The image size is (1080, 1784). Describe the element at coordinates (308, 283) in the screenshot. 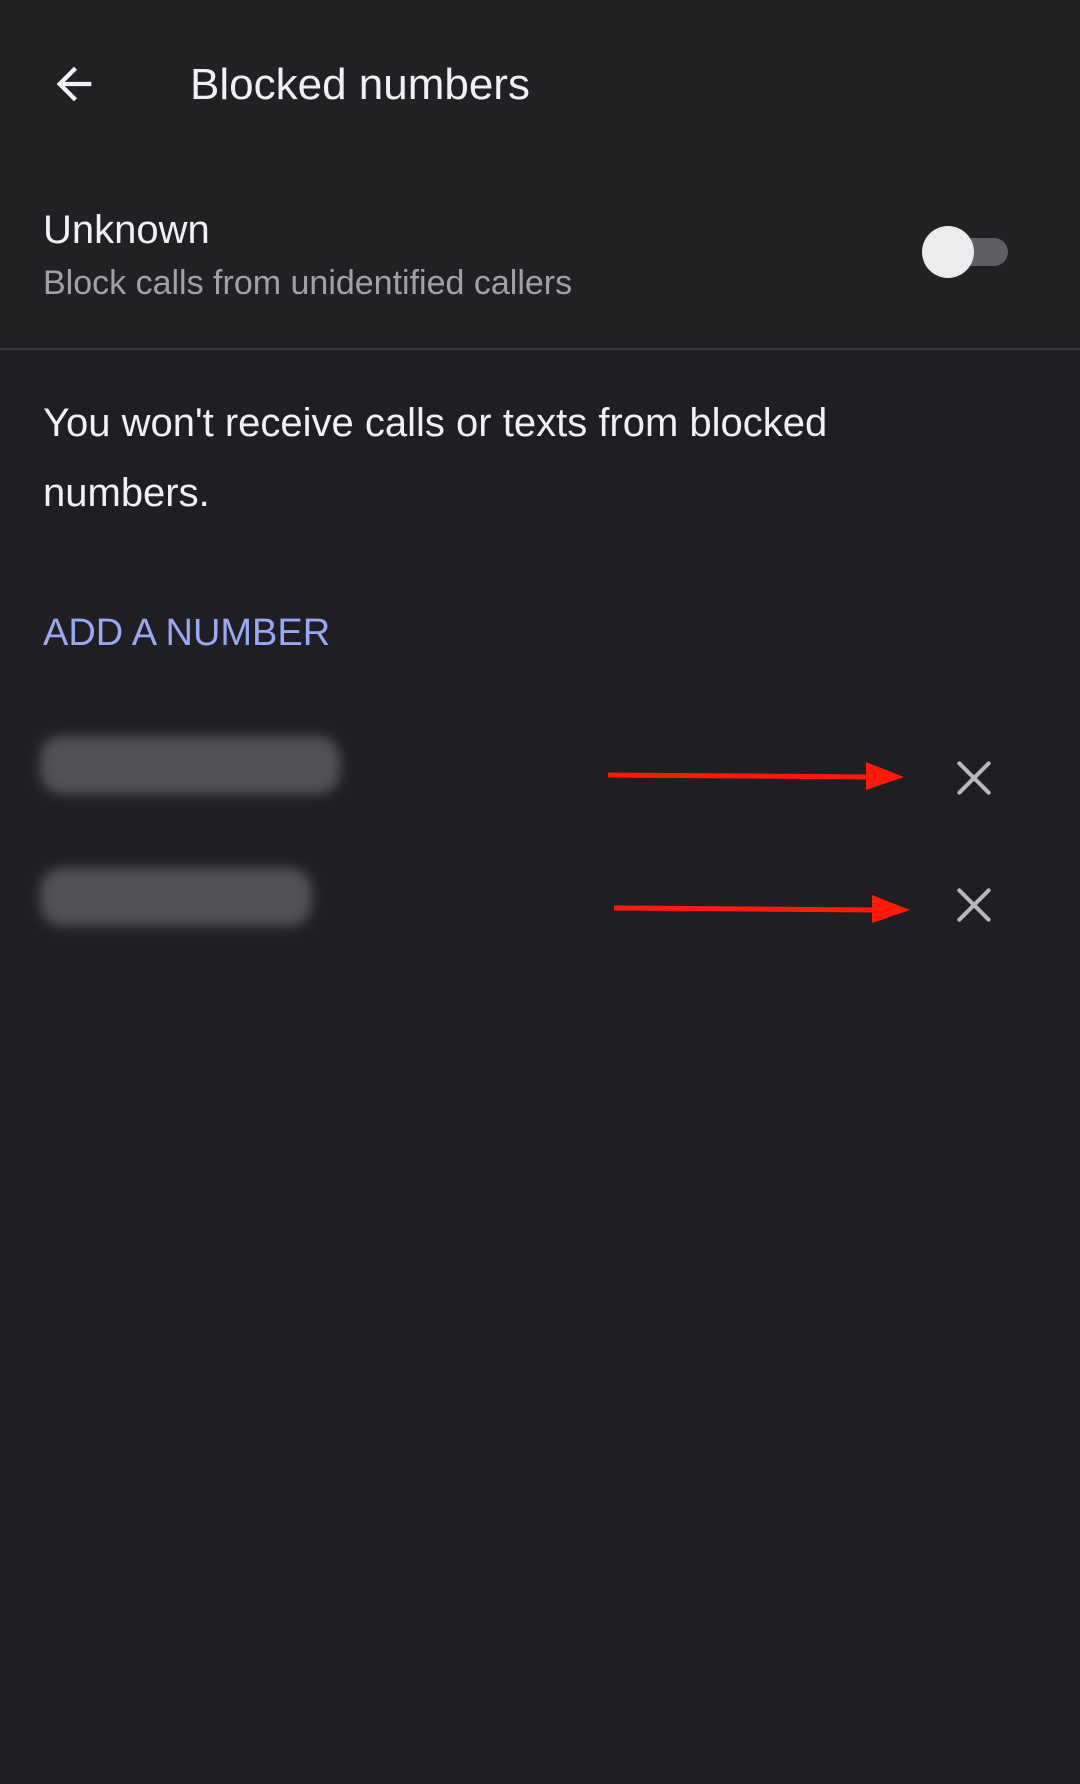

I see `unknown-setting-subtitle: Block calls from unidentified callers` at that location.